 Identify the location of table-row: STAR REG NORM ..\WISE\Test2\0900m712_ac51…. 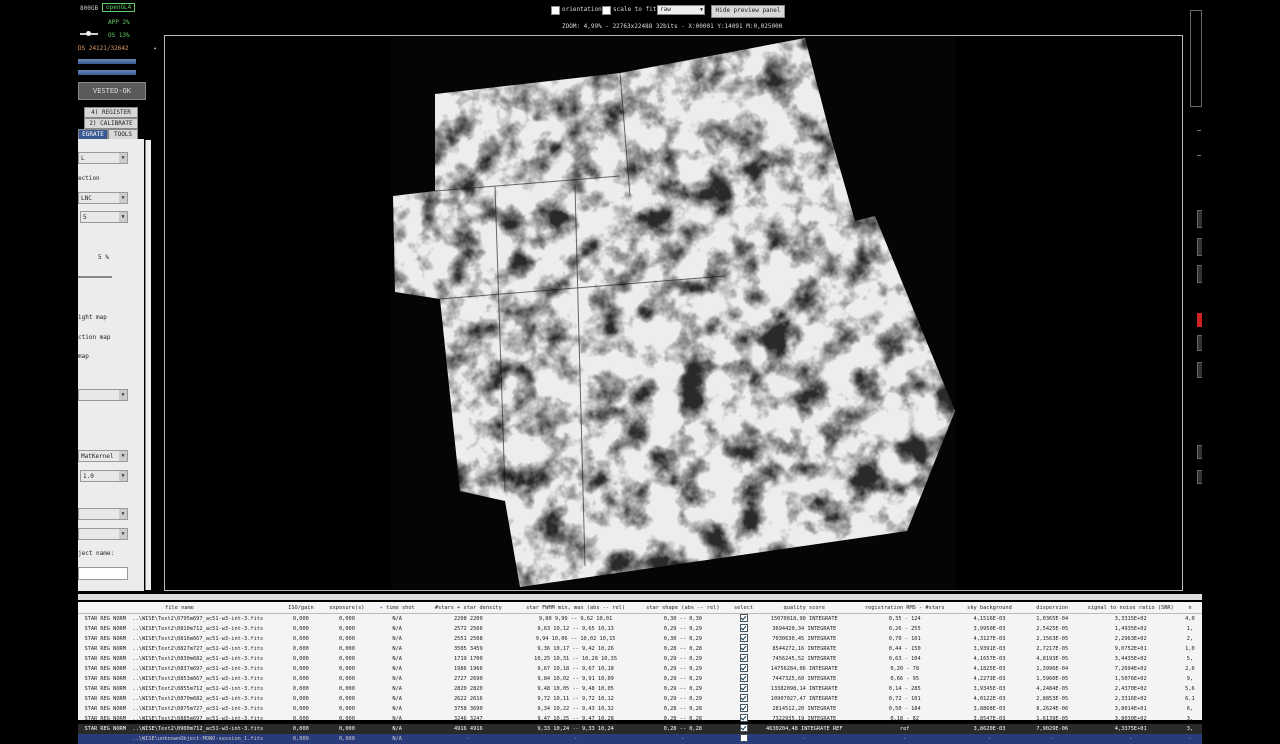
(640, 729).